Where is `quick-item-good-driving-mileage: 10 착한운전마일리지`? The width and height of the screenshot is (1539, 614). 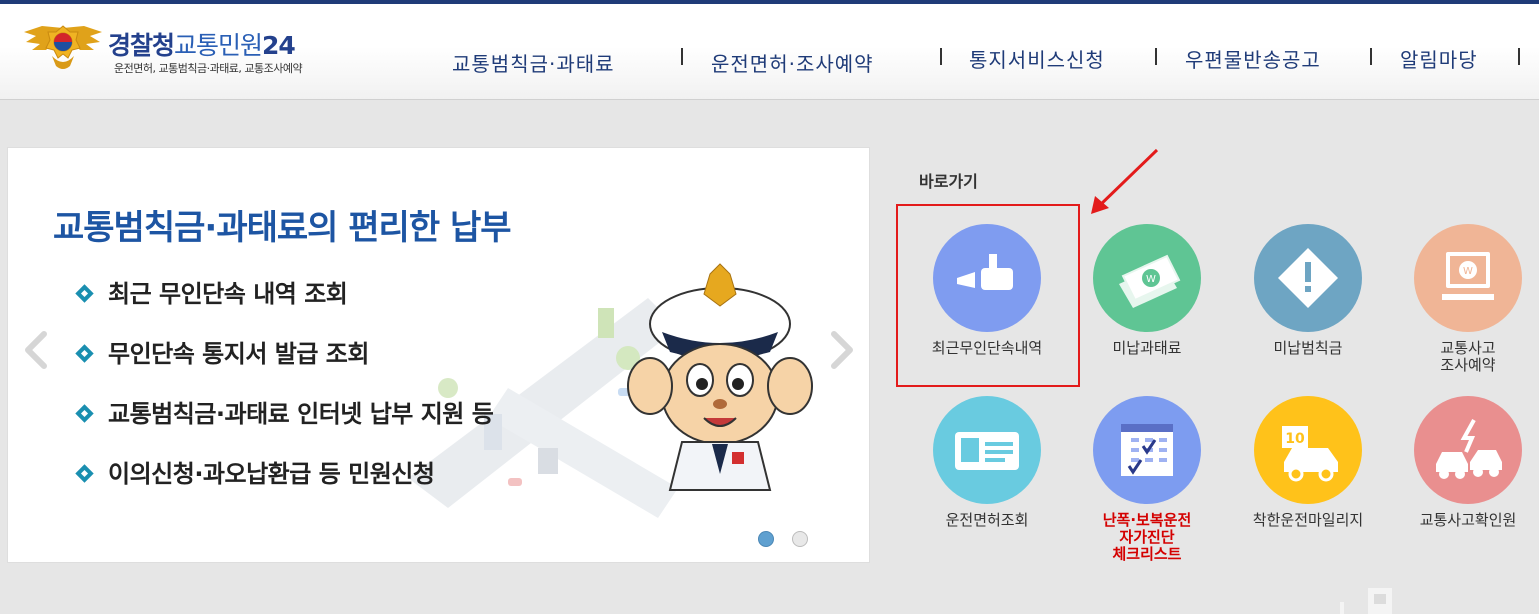 quick-item-good-driving-mileage: 10 착한운전마일리지 is located at coordinates (1308, 481).